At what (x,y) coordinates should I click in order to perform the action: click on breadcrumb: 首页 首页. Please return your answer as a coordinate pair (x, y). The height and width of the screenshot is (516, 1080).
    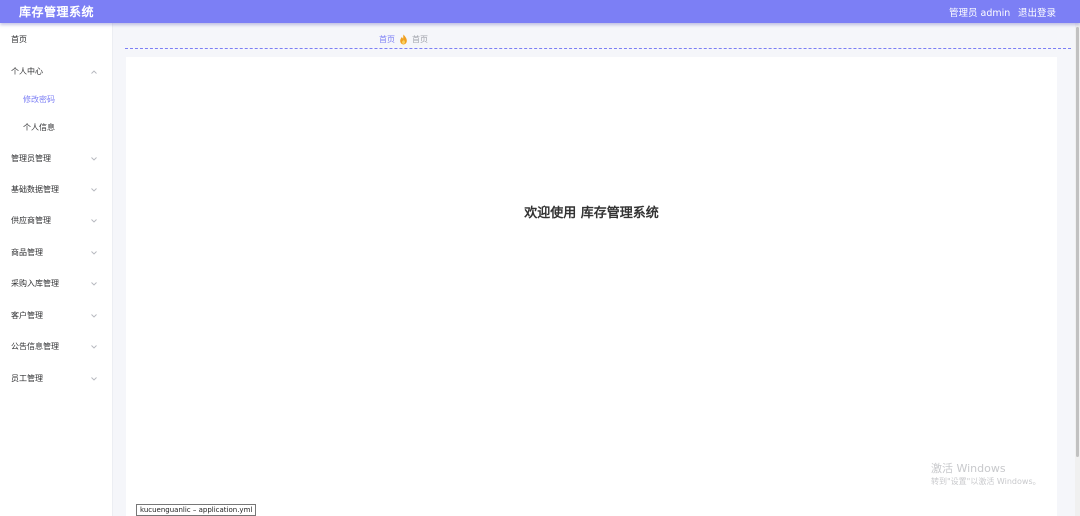
    Looking at the image, I should click on (403, 39).